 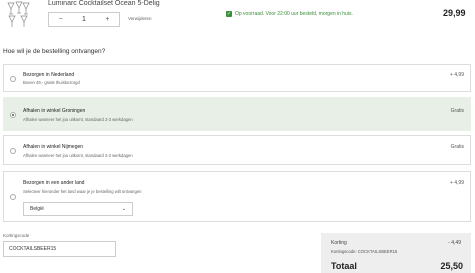 What do you see at coordinates (364, 251) in the screenshot?
I see `discount-code: Kortingscode: COCKTAILSBEER15` at bounding box center [364, 251].